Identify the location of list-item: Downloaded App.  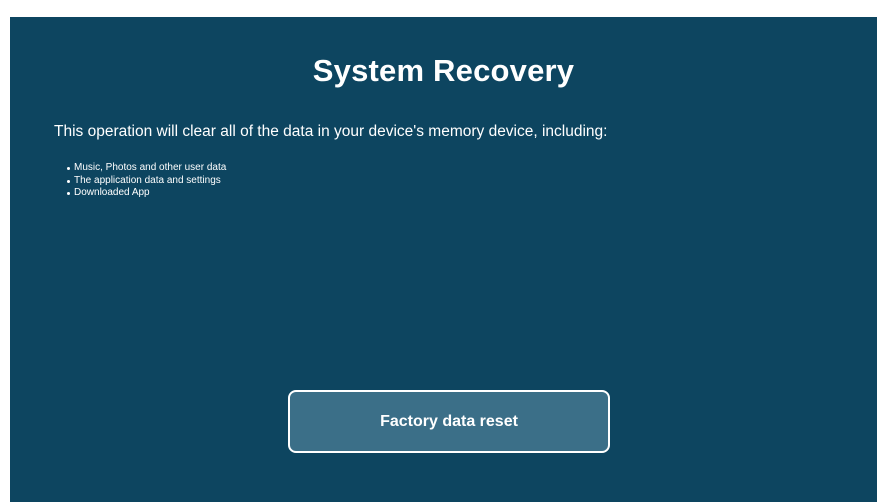
(146, 193).